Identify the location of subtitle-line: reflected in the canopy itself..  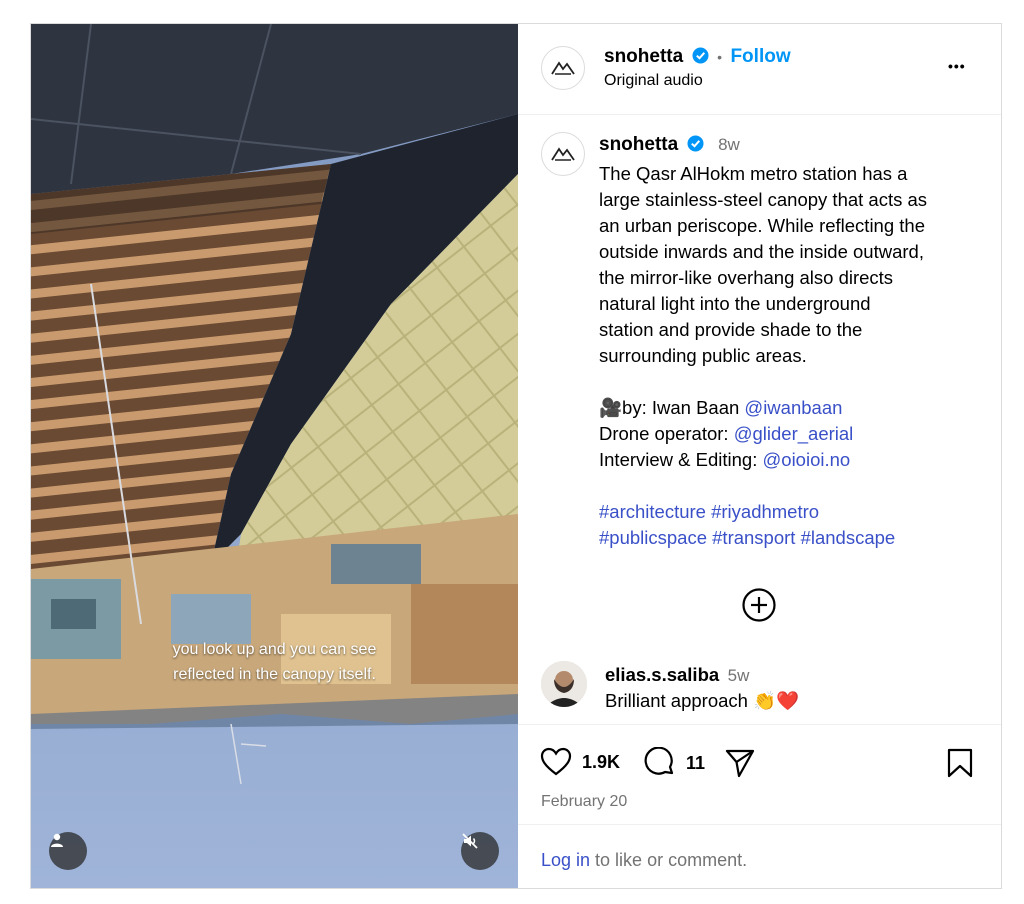
(274, 674).